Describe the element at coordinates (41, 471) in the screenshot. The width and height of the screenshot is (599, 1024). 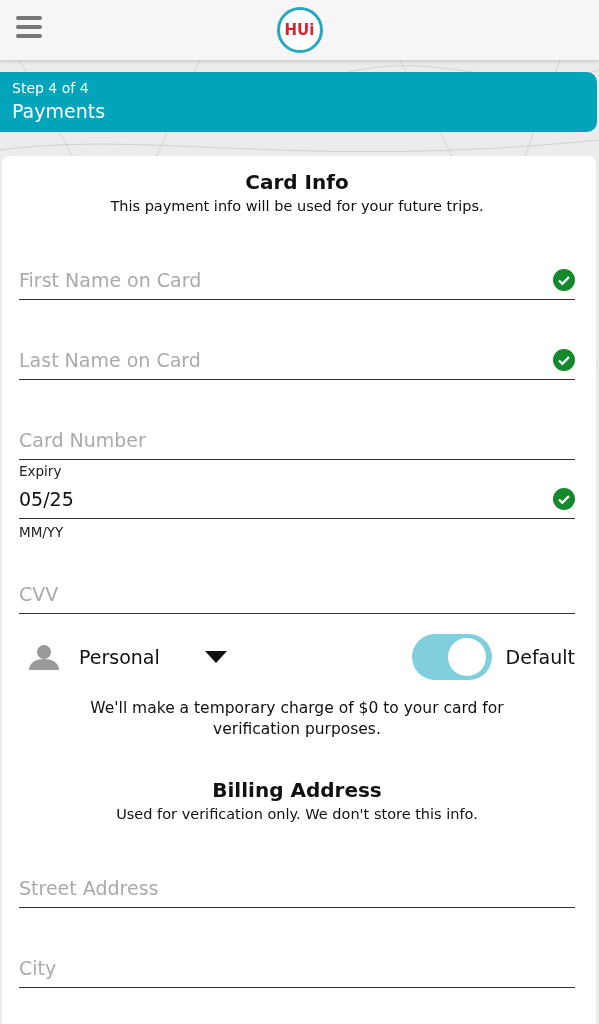
I see `field-label: Expiry` at that location.